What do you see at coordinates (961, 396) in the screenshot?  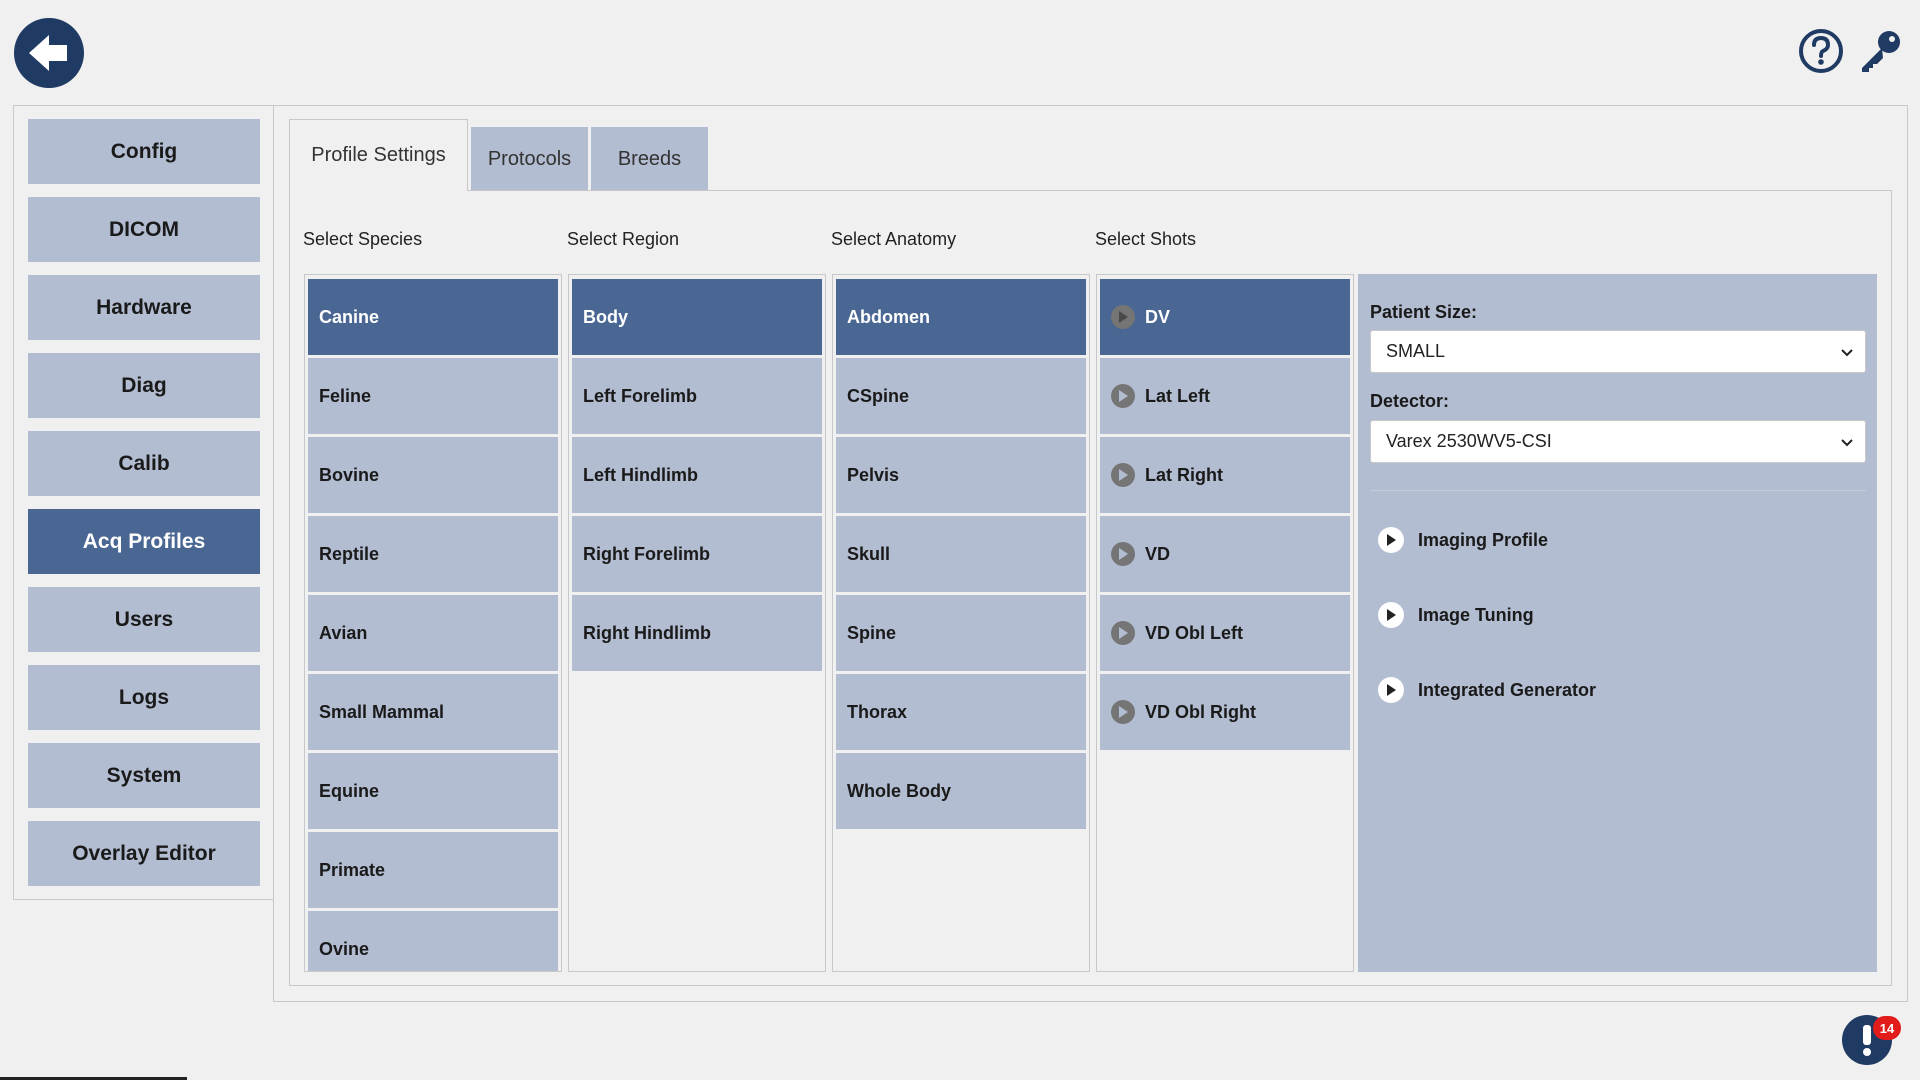 I see `list-item: CSpine` at bounding box center [961, 396].